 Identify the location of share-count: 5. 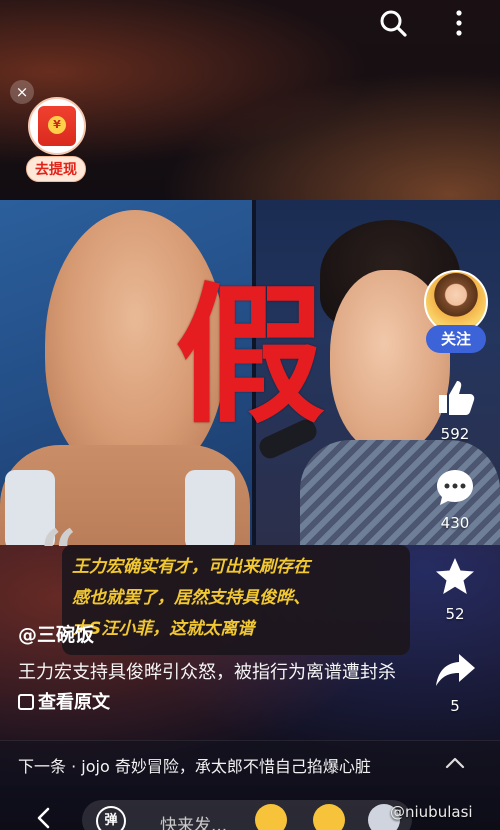
(455, 706).